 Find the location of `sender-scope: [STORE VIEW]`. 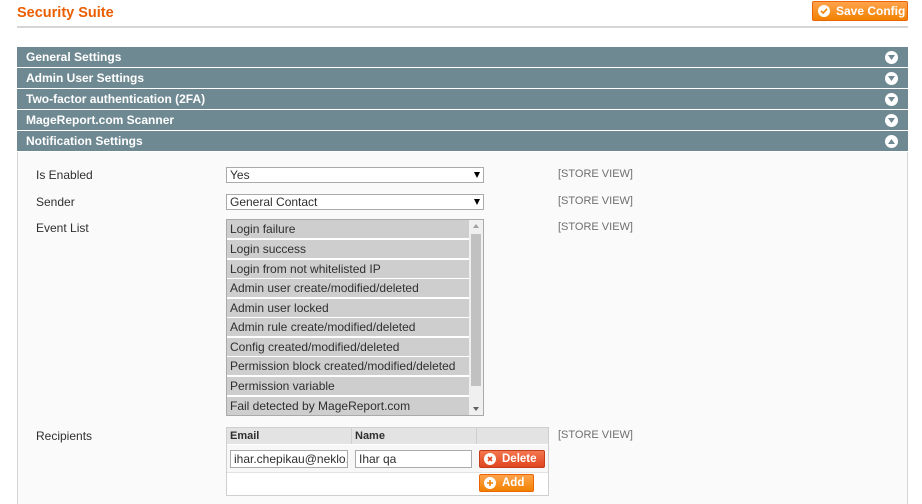

sender-scope: [STORE VIEW] is located at coordinates (595, 201).